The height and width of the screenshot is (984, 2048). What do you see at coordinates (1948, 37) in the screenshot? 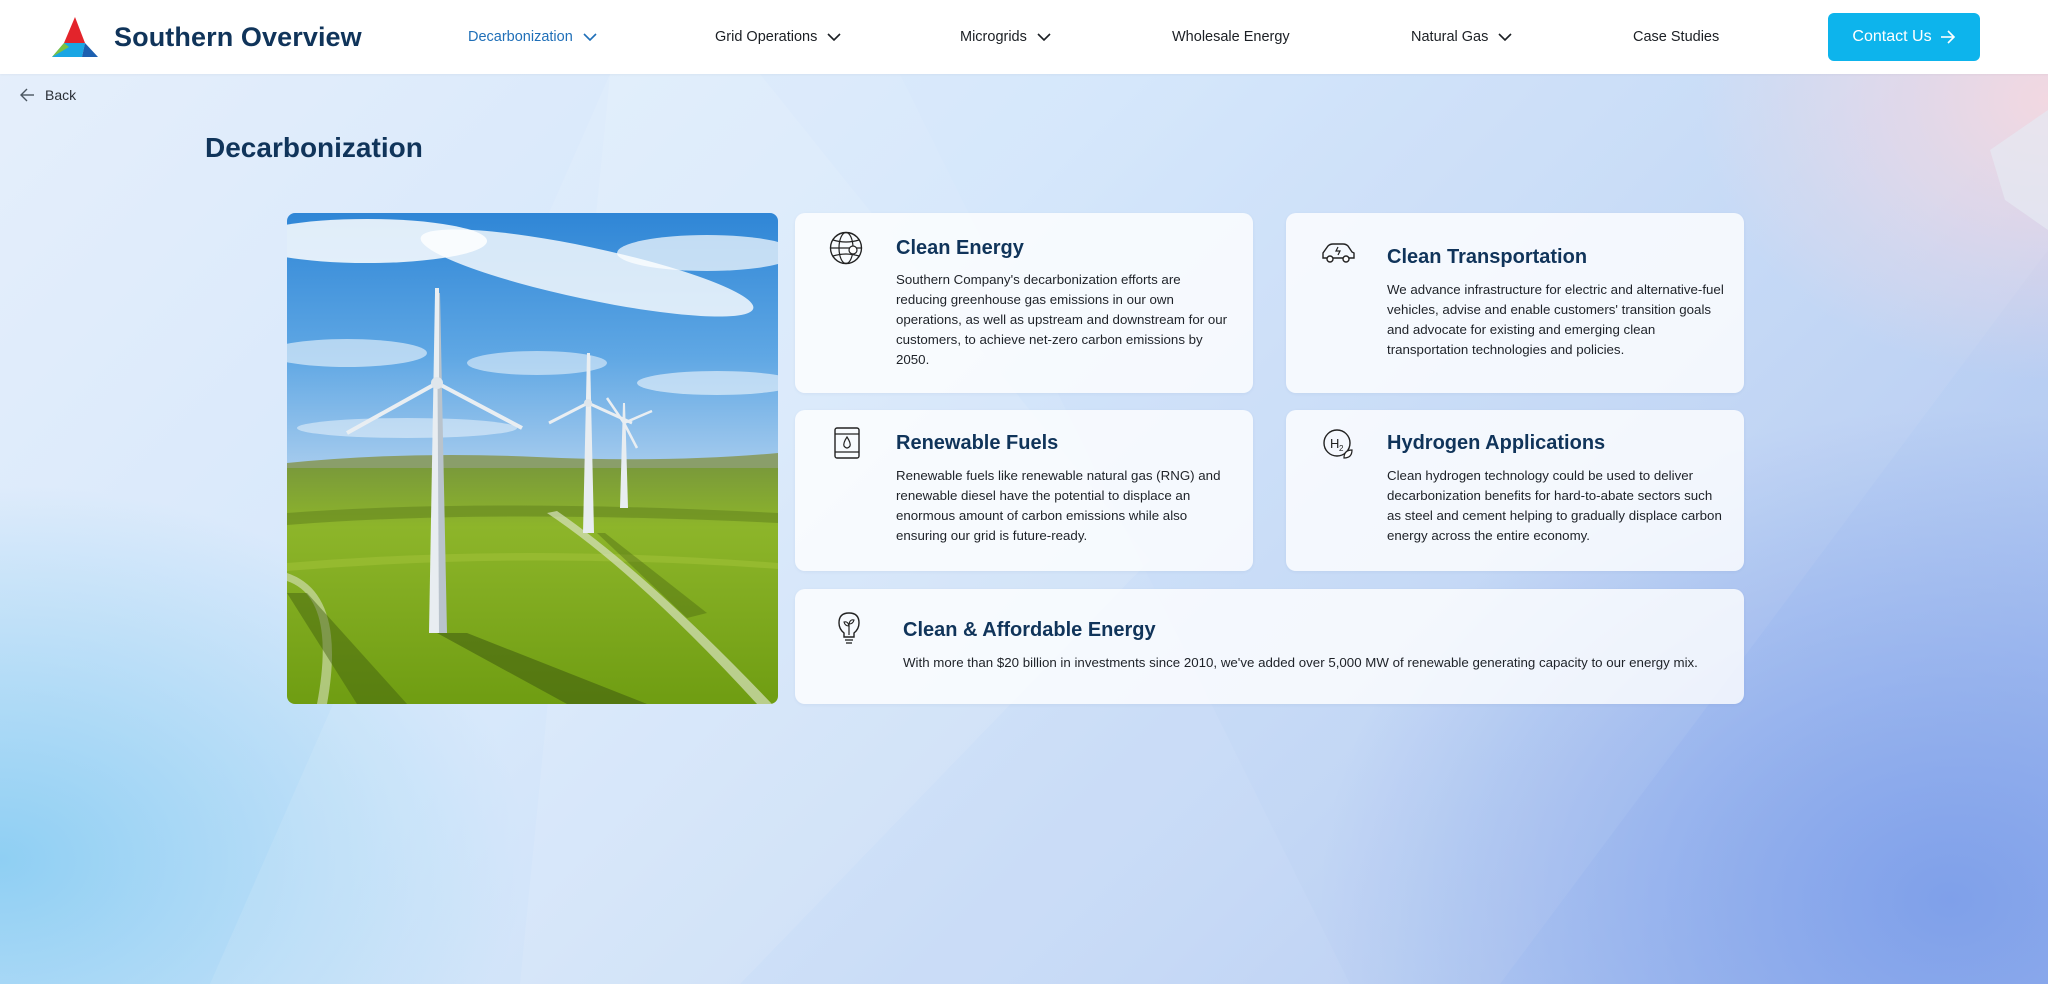
I see `arrow-right-icon` at bounding box center [1948, 37].